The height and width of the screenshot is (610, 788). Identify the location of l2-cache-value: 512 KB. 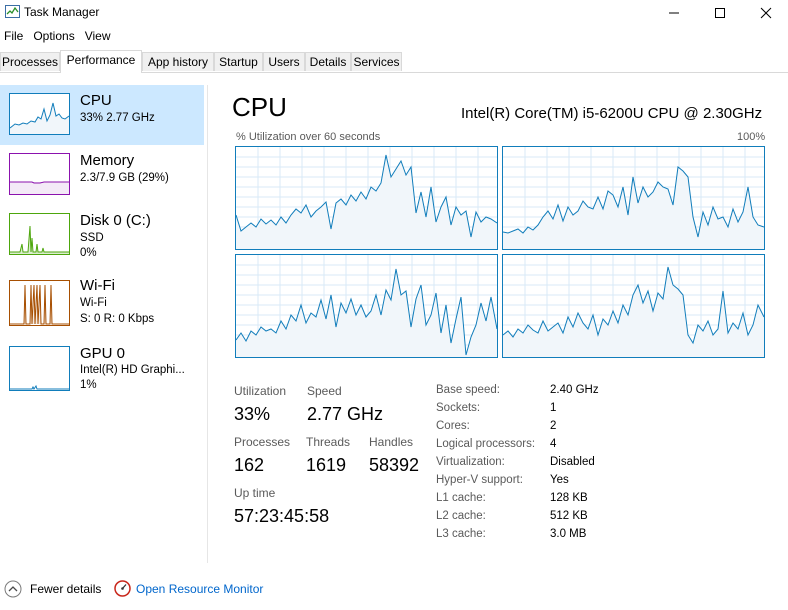
(569, 516).